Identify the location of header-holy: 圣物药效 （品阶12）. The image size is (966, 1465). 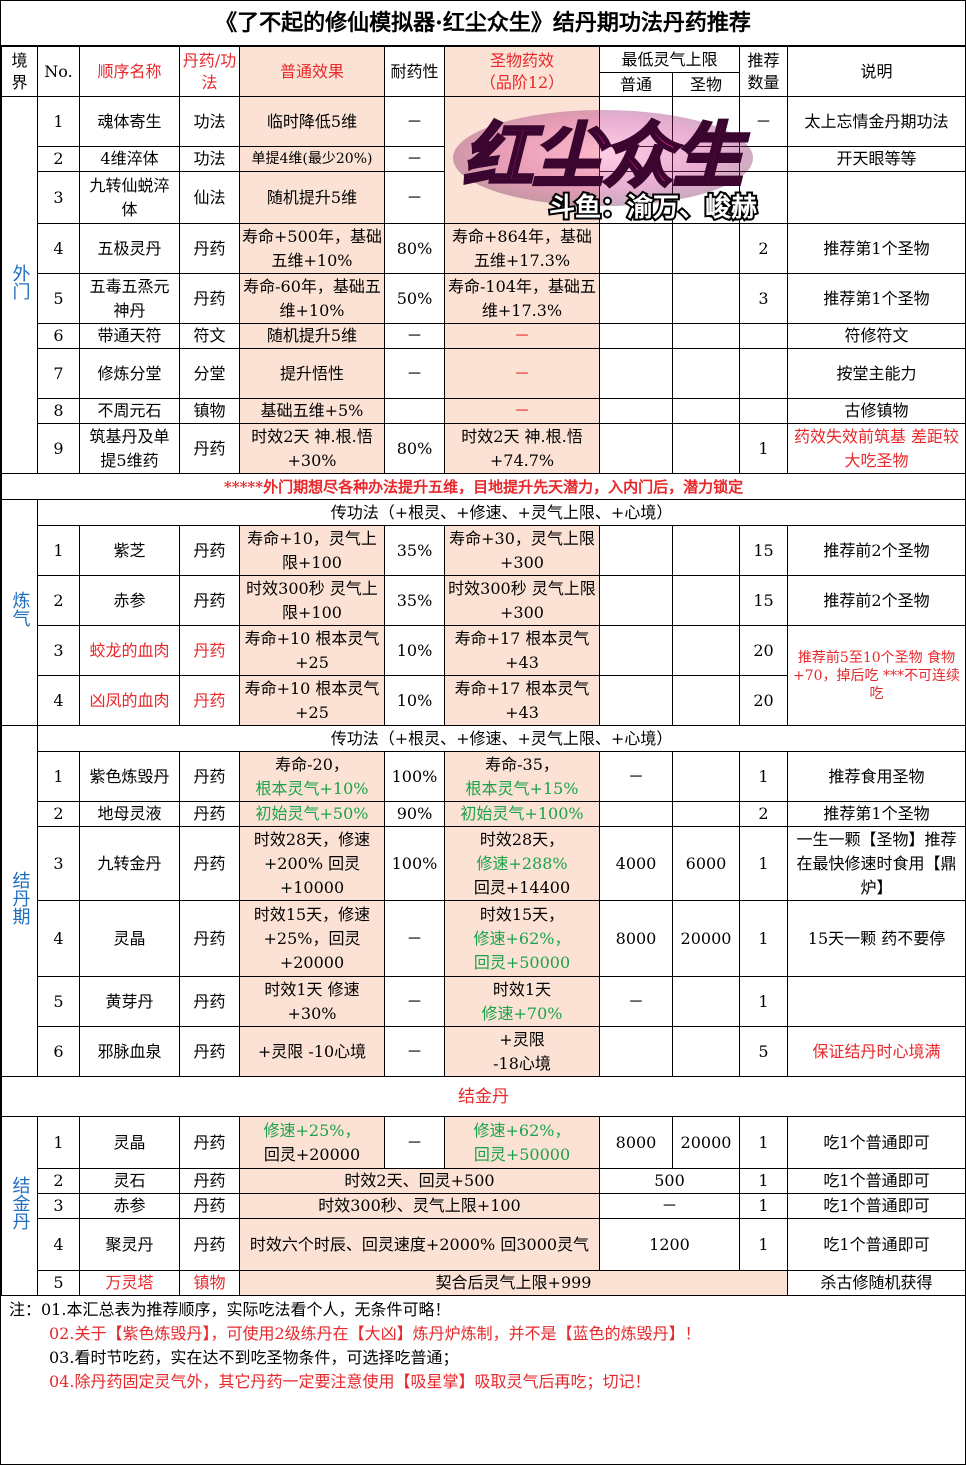
(522, 71).